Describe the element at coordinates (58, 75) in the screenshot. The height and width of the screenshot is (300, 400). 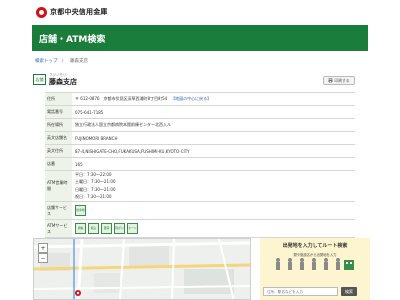
I see `store-name-ruby: フジノモリ` at that location.